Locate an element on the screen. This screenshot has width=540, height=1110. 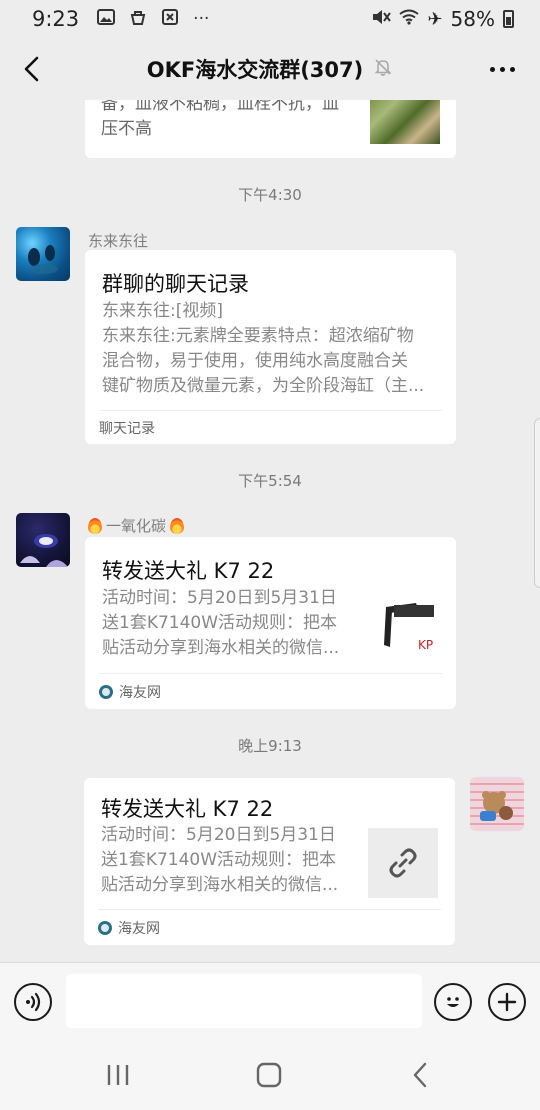
bag-icon is located at coordinates (138, 19).